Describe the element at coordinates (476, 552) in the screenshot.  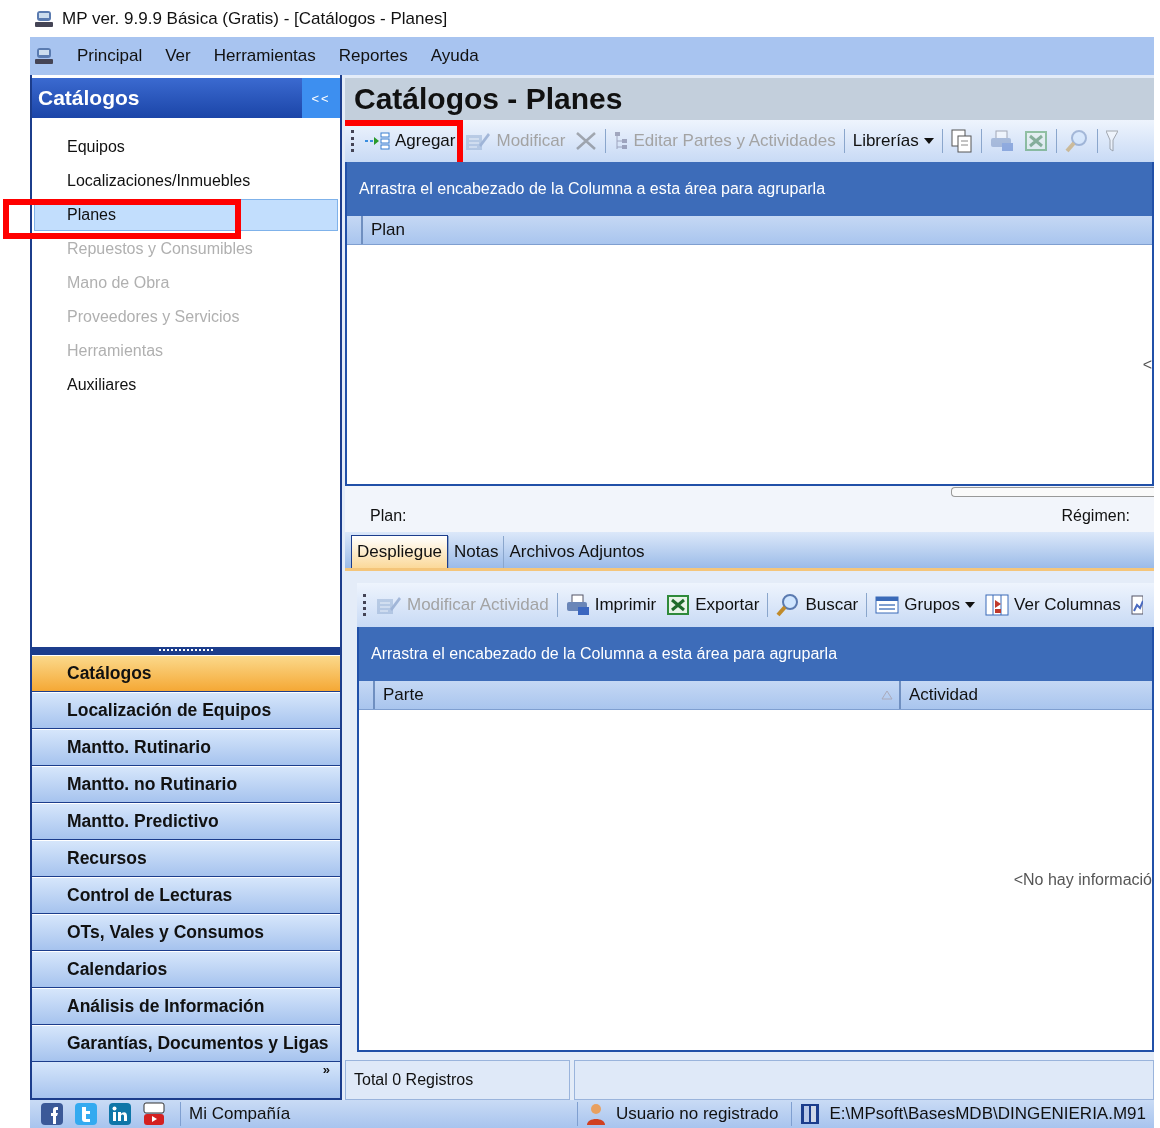
I see `tab: Notas` at that location.